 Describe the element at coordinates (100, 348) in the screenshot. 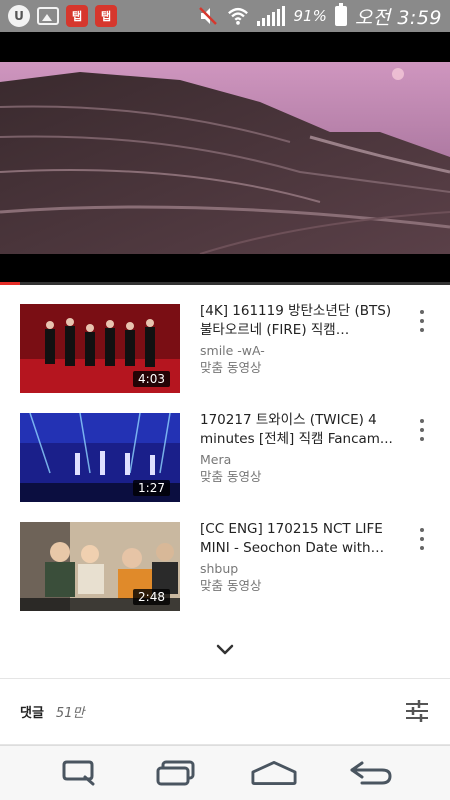

I see `video-thumbnail: 4:03` at that location.